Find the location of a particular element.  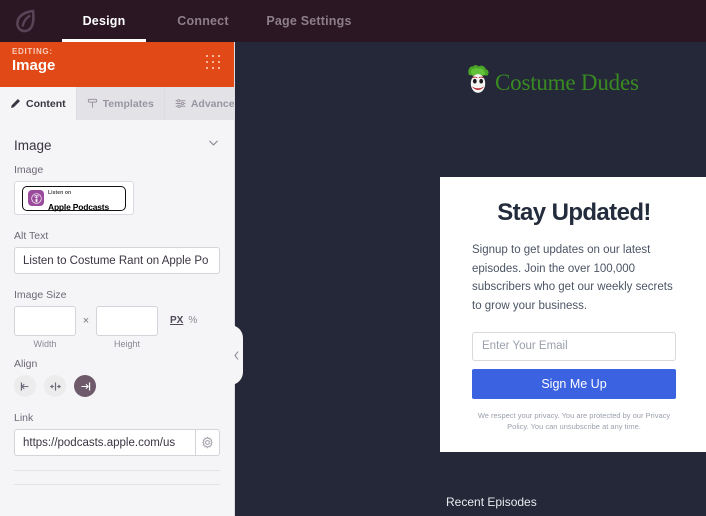

gear-icon is located at coordinates (207, 442).